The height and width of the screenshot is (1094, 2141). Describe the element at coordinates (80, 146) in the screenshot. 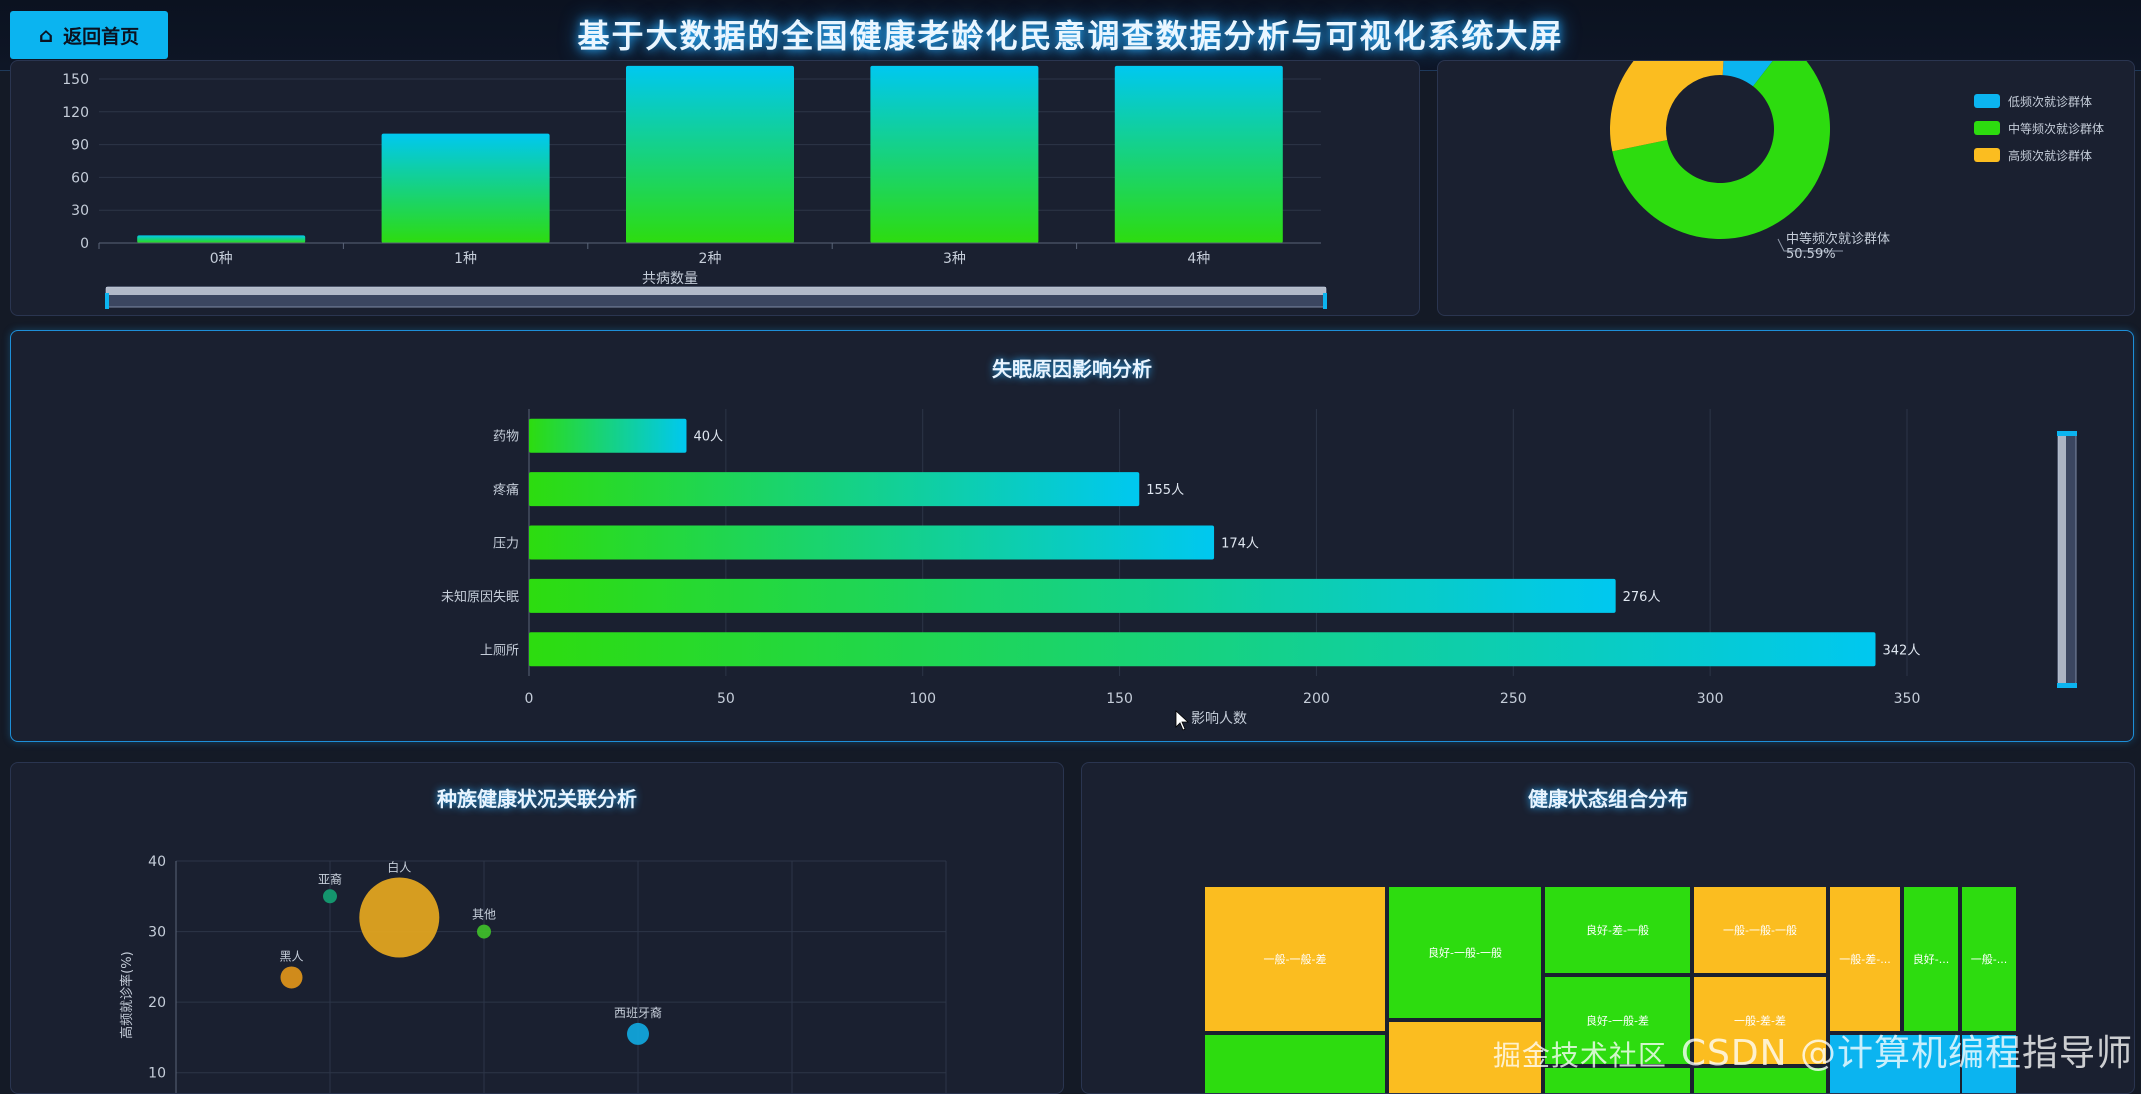

I see `y-tick-label: 90` at that location.